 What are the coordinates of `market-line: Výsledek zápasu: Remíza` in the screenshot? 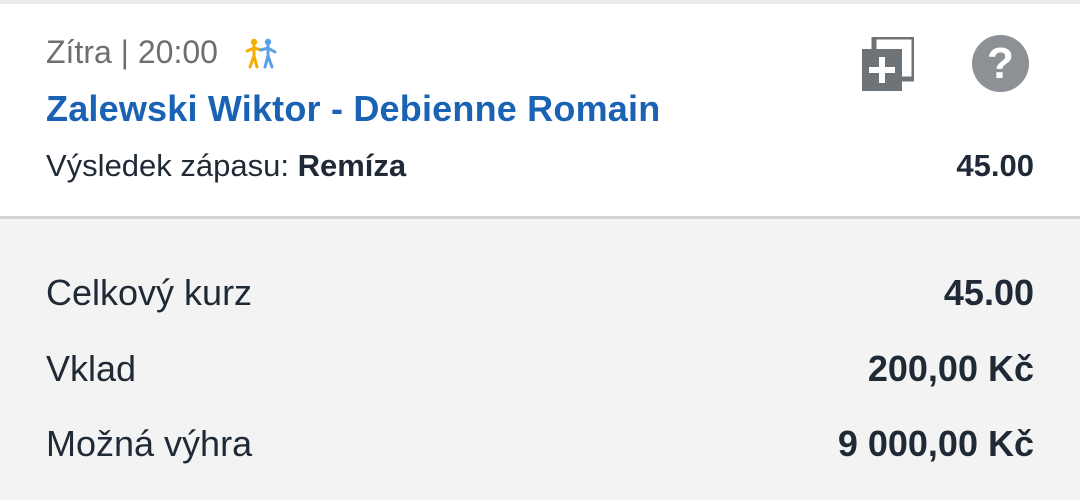 It's located at (226, 166).